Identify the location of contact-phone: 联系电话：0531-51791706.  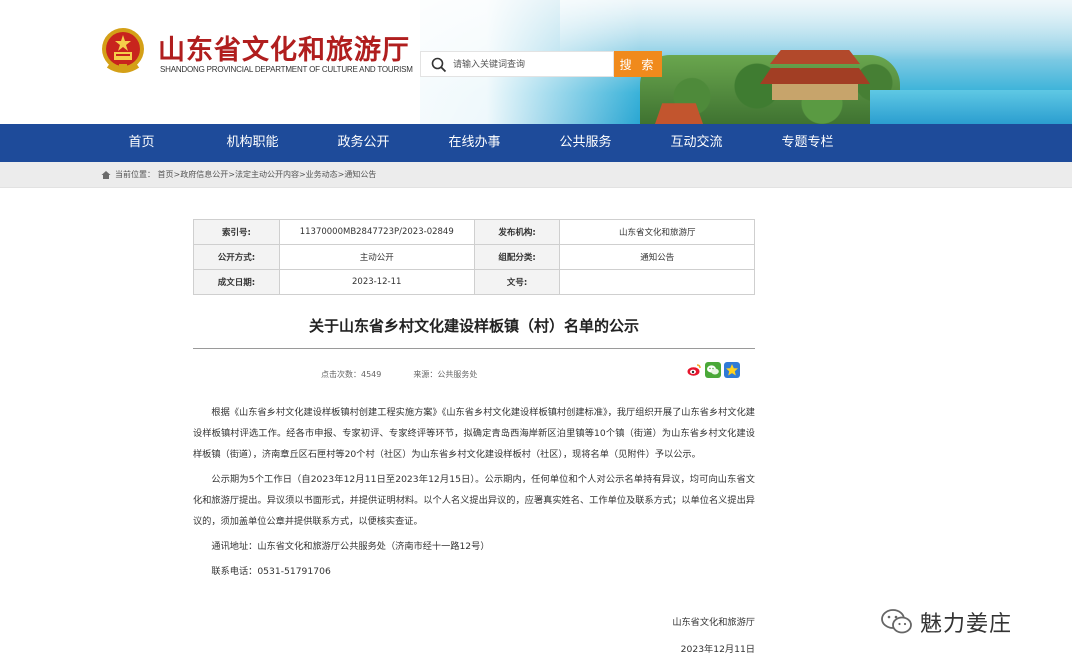
(271, 571).